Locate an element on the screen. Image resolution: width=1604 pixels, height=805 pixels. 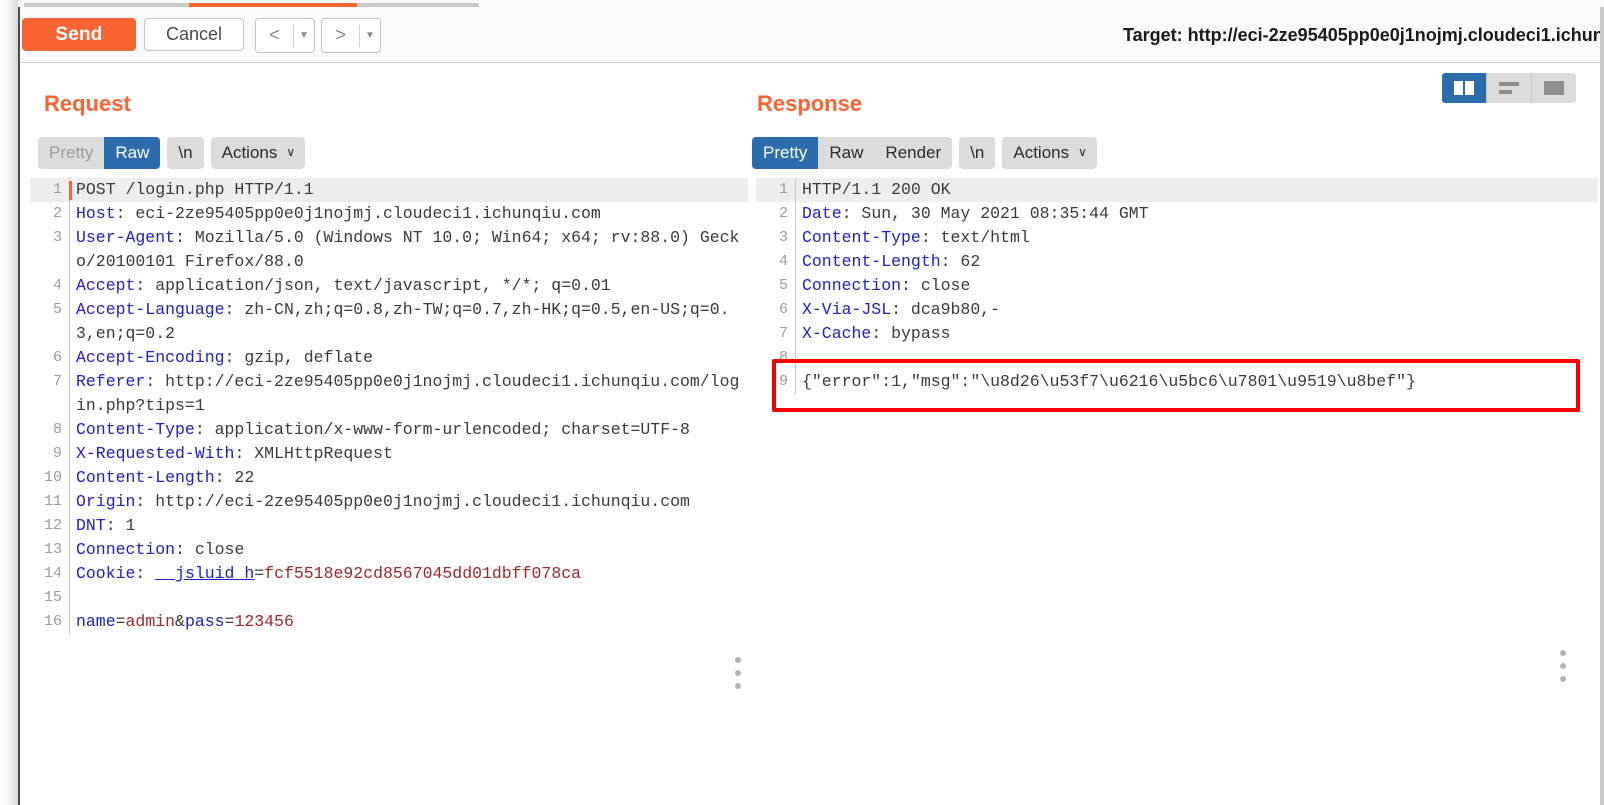
code-line-text: HTTP/1.1 200 OK is located at coordinates (1197, 190).